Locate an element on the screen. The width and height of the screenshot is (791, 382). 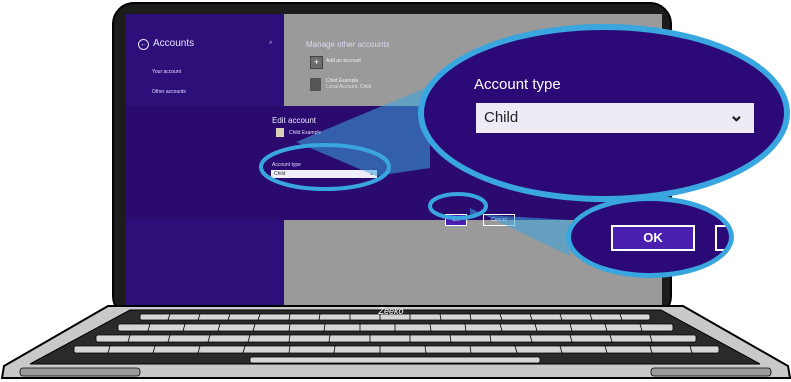
ok-zoom-callout: OK is located at coordinates (650, 237).